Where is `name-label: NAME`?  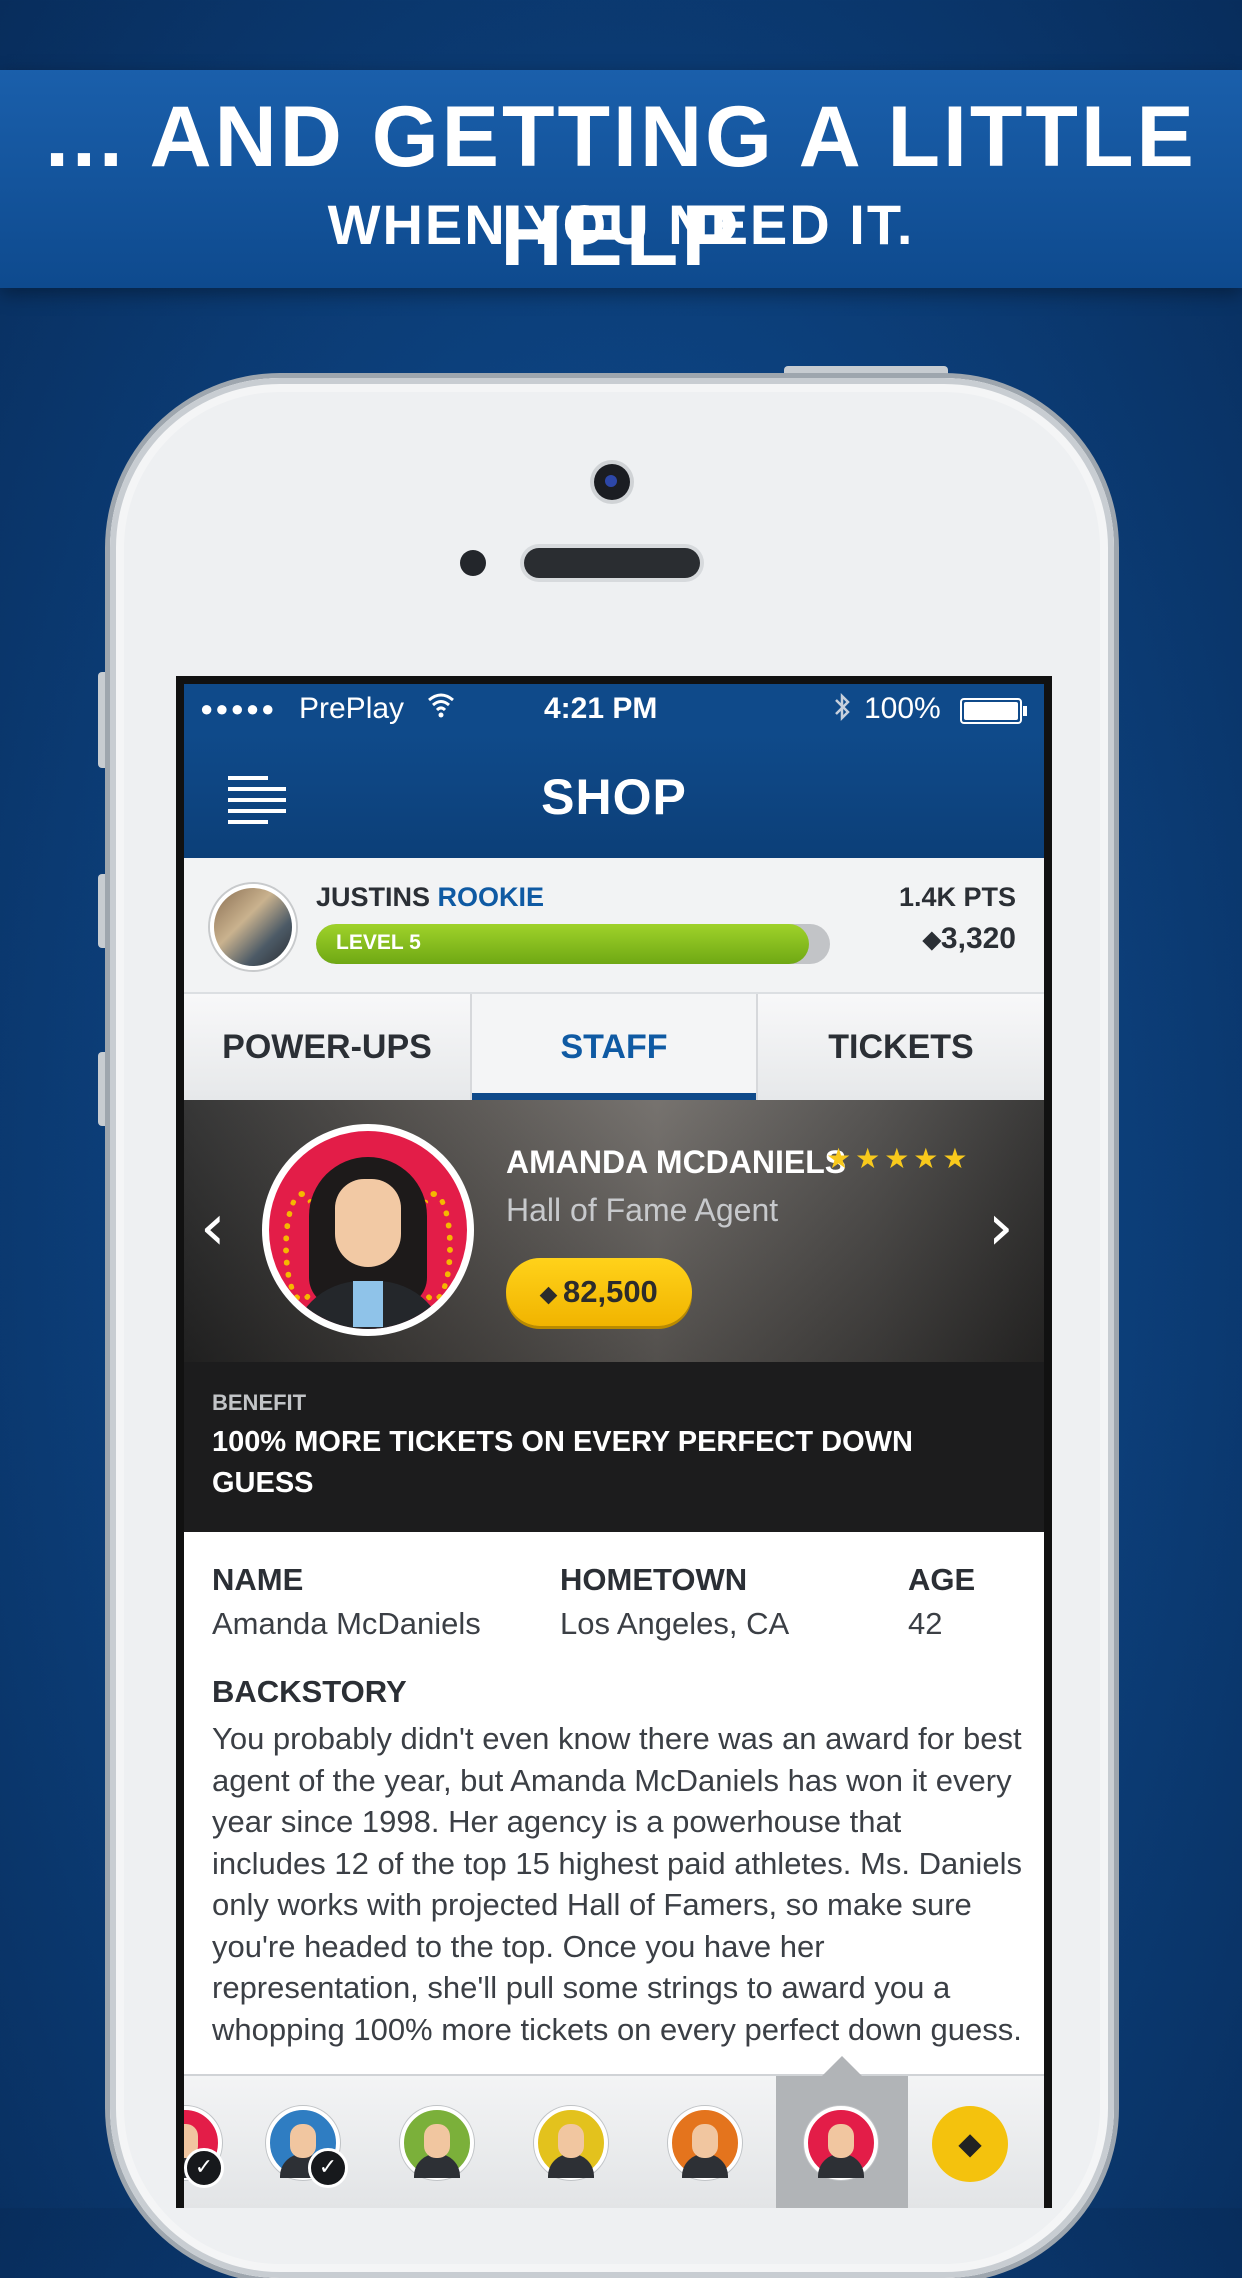
name-label: NAME is located at coordinates (258, 1579).